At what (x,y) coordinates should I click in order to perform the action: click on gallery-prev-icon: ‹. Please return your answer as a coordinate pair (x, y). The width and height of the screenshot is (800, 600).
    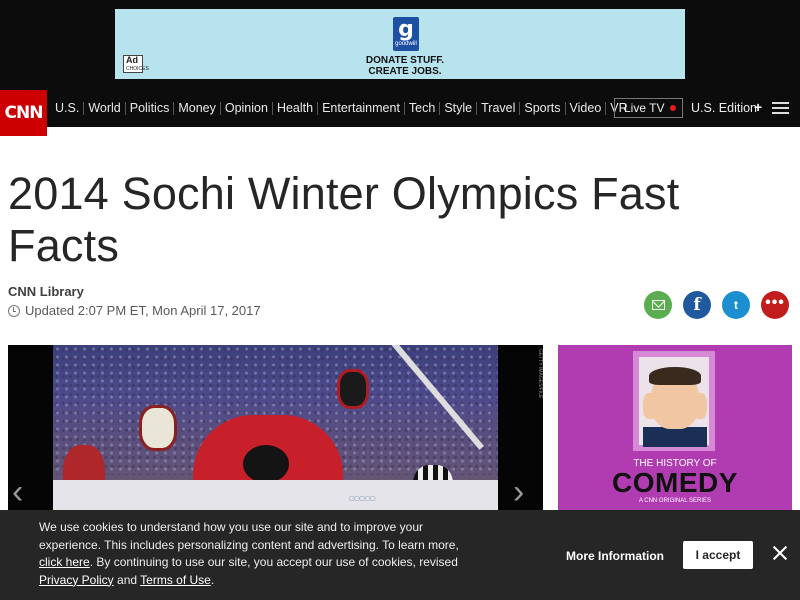
    Looking at the image, I should click on (17, 492).